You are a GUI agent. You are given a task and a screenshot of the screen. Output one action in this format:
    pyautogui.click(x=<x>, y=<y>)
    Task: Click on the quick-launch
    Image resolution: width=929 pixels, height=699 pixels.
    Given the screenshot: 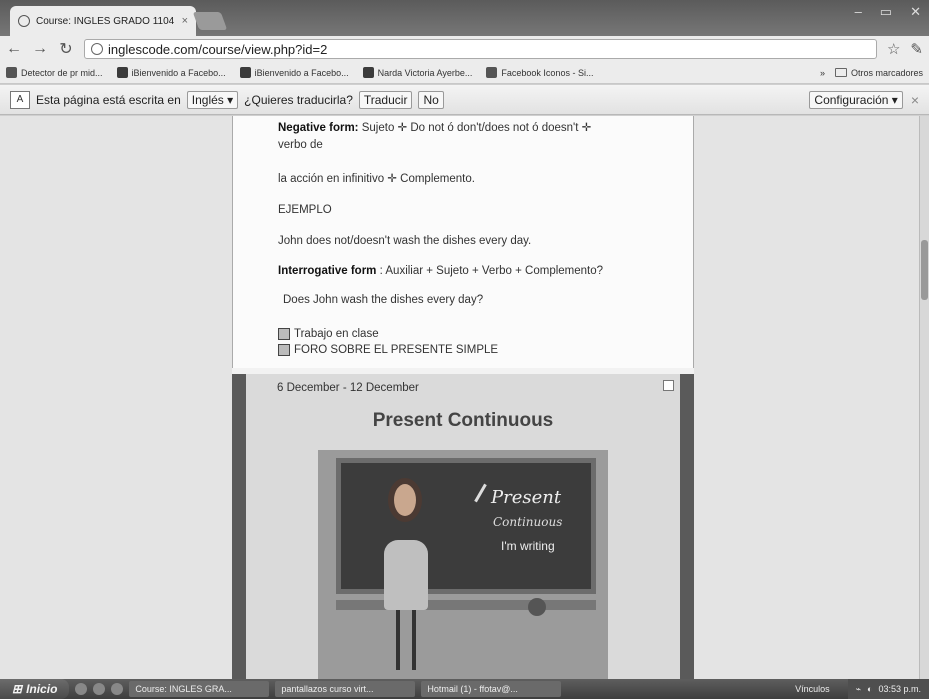 What is the action you would take?
    pyautogui.click(x=99, y=689)
    